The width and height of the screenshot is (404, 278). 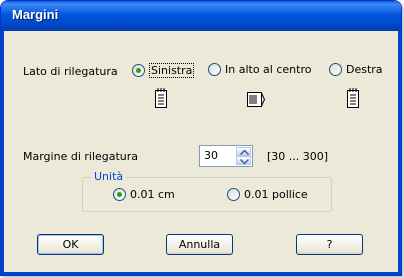 I want to click on dialog-title: Margini, so click(x=35, y=14).